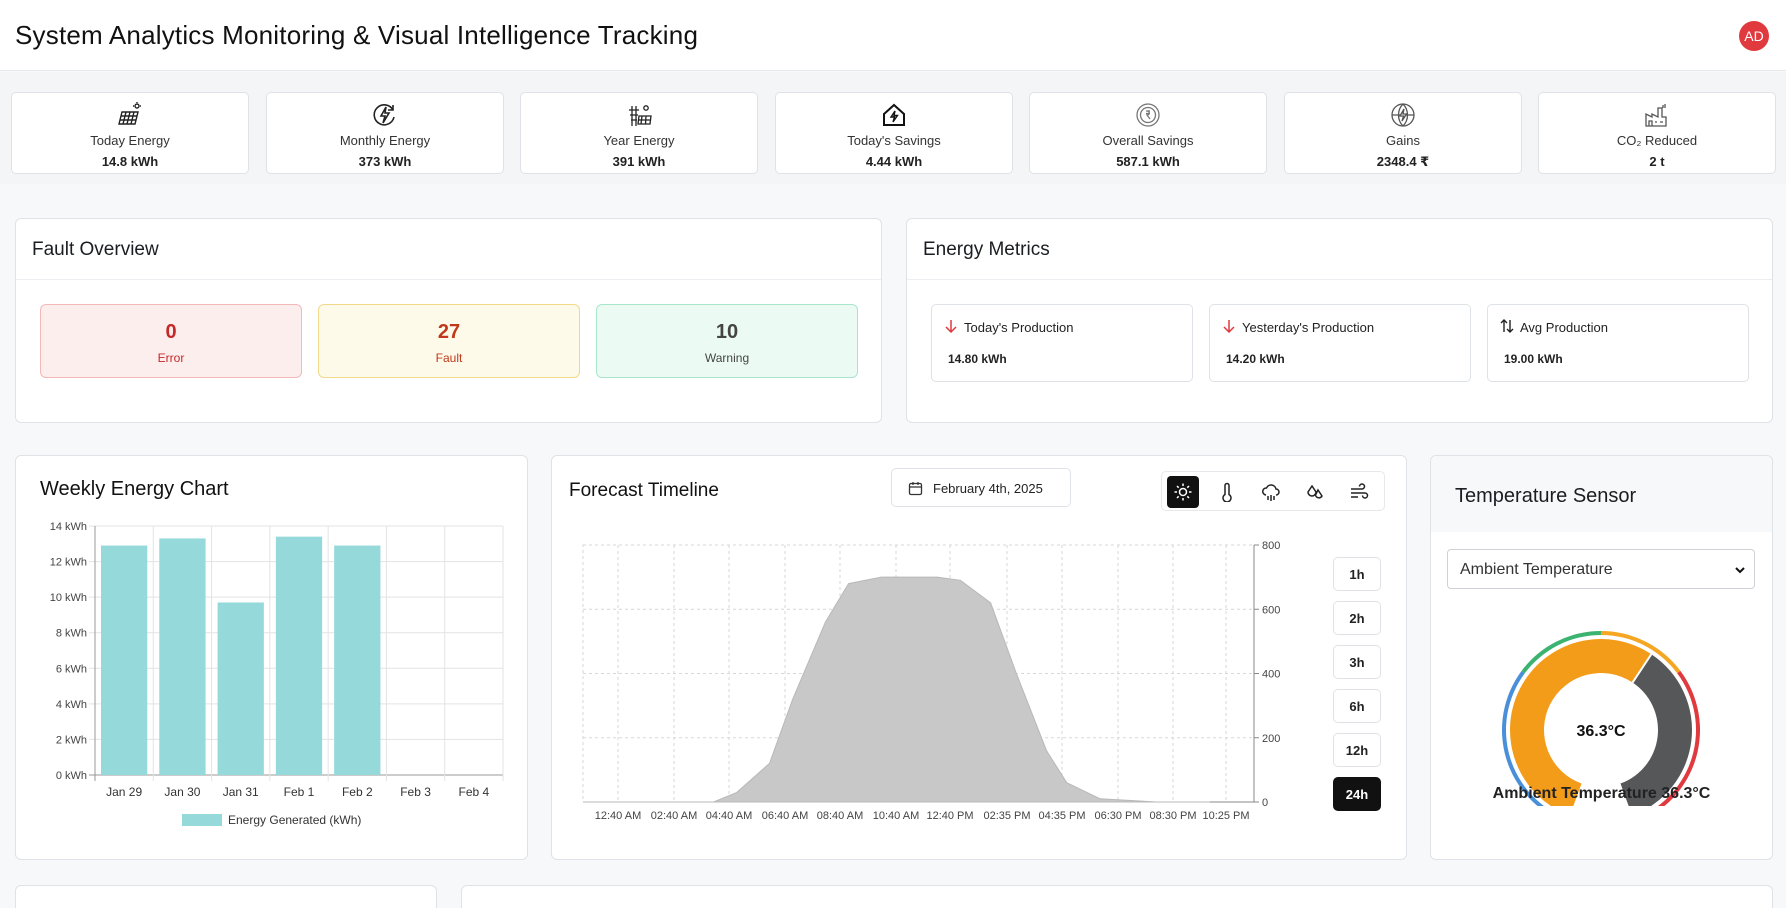  What do you see at coordinates (896, 689) in the screenshot?
I see `forecast-area` at bounding box center [896, 689].